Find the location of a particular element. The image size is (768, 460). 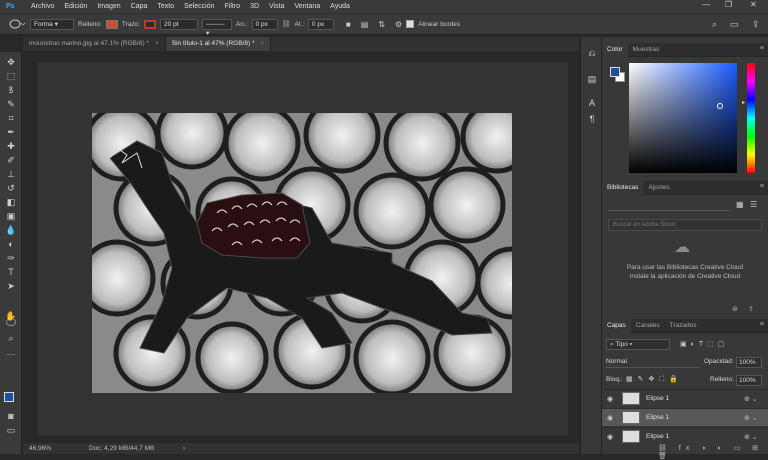

eyedropper-tool-icon: ✒ is located at coordinates (11, 132).